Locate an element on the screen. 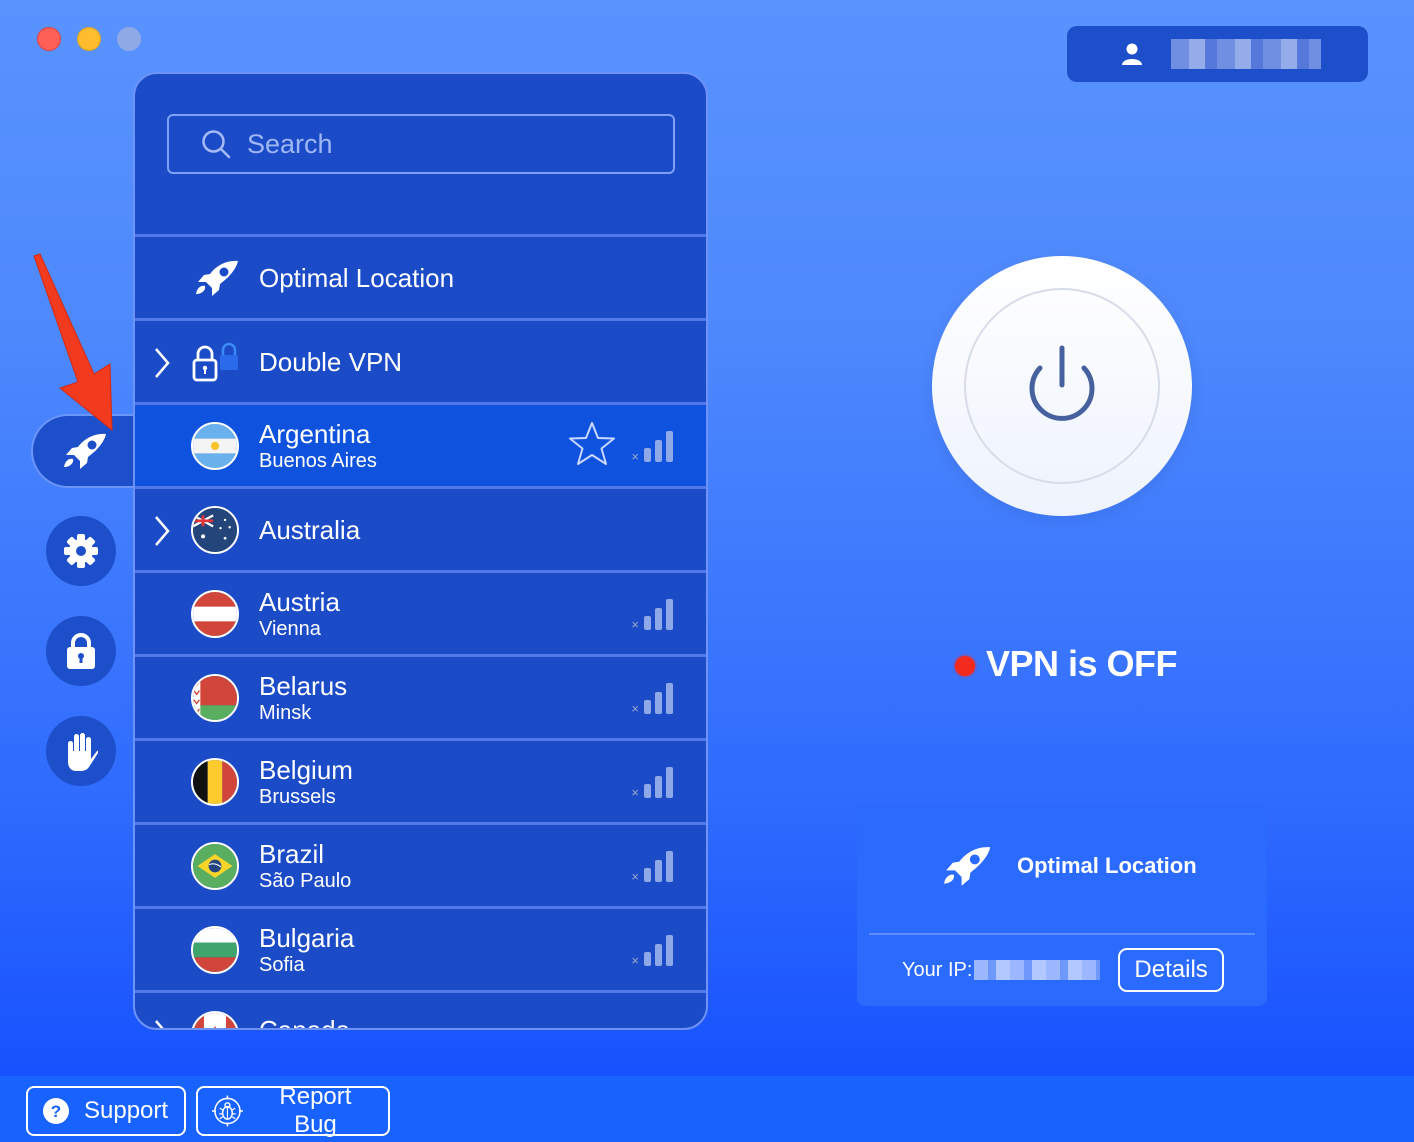 The image size is (1414, 1142). favorite-star-icon is located at coordinates (592, 444).